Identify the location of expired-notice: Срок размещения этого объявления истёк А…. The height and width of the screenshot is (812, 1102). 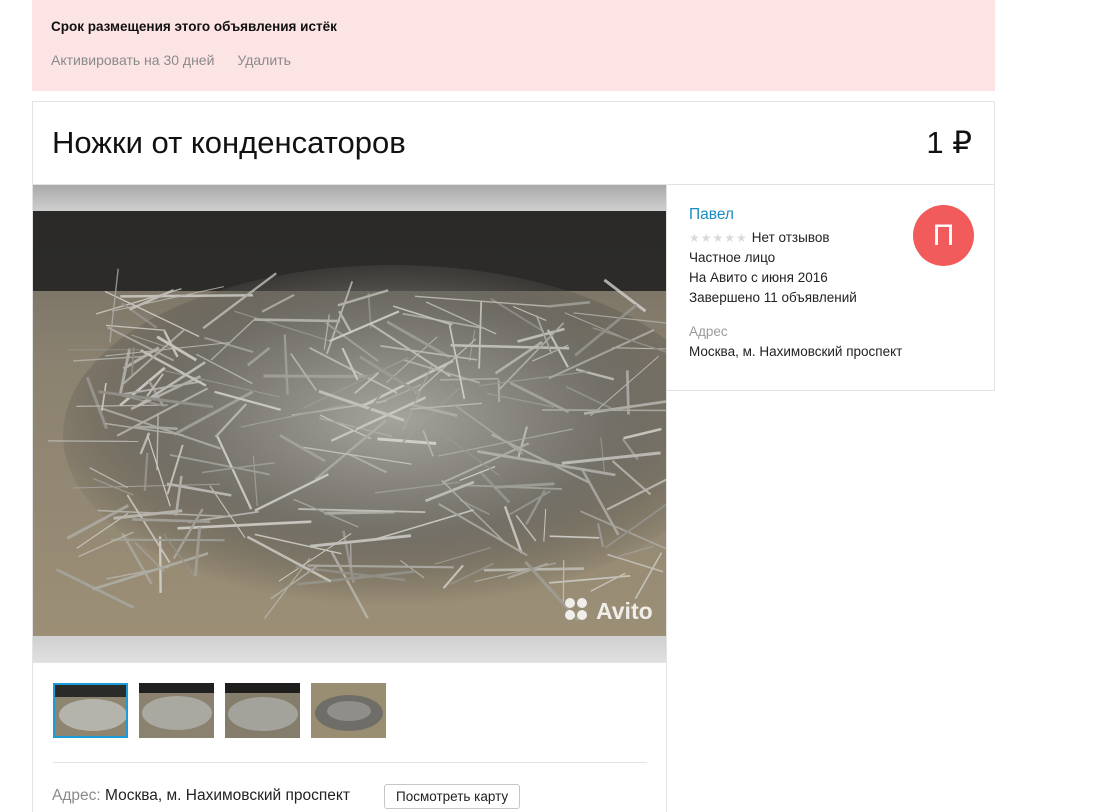
(513, 45).